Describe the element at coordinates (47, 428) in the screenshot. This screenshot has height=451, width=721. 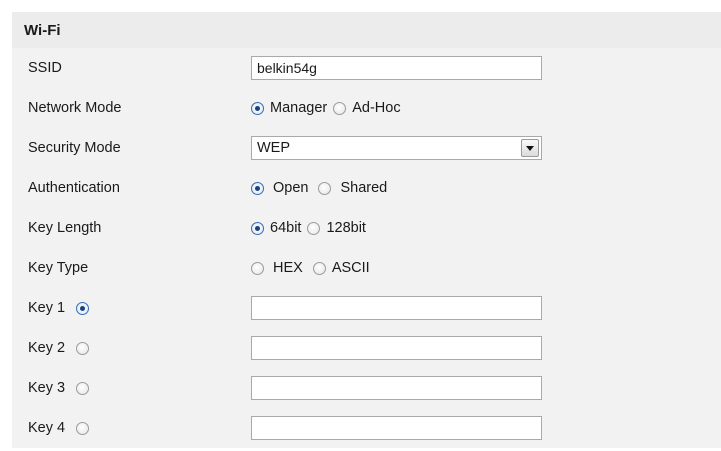
I see `key-4-label: Key 4` at that location.